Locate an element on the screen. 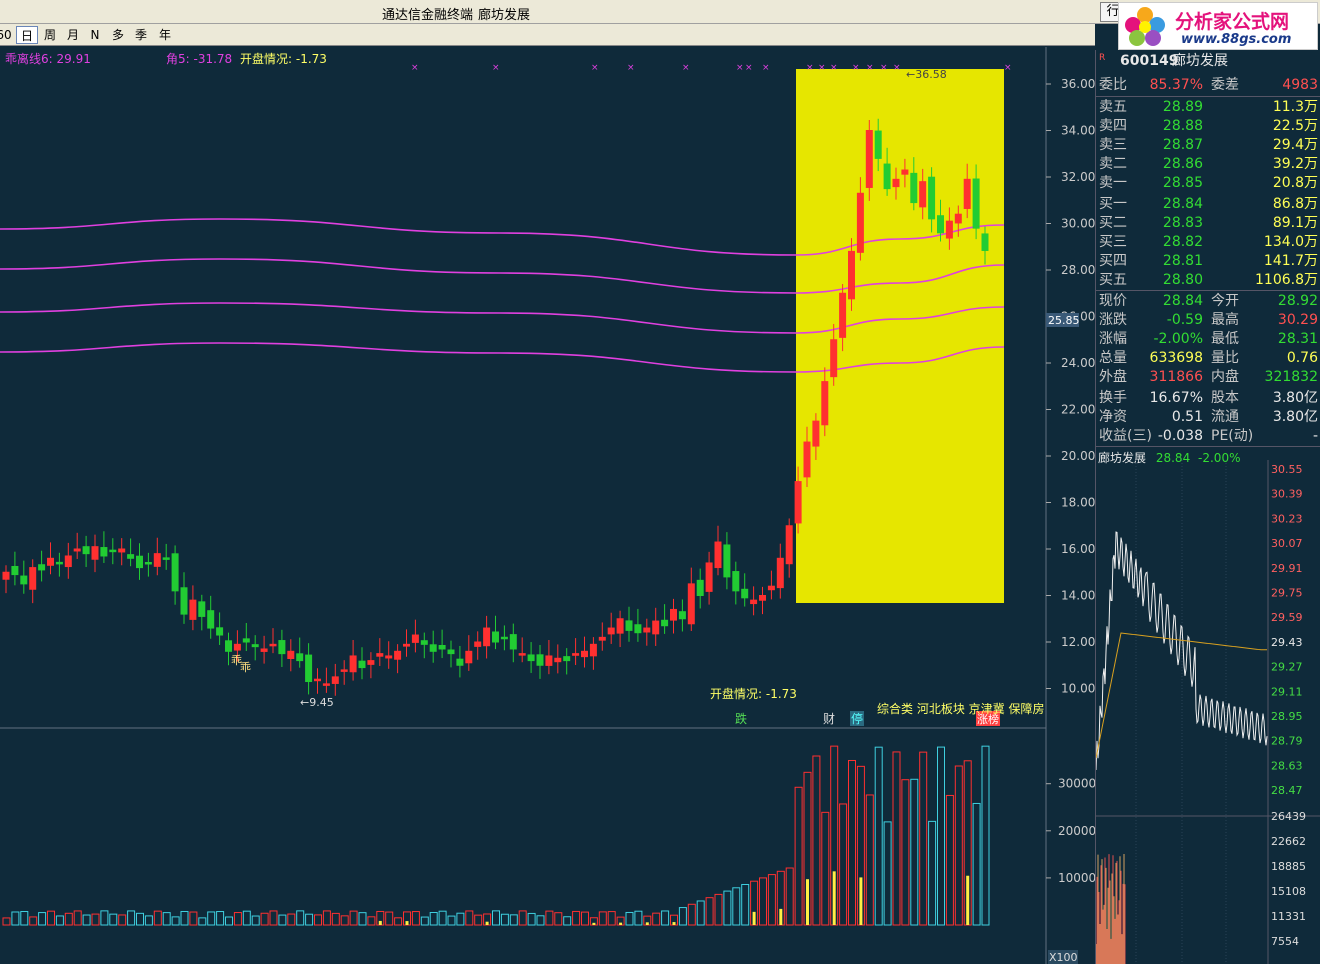 The height and width of the screenshot is (964, 1320). logo-brand: 分析家公式网 is located at coordinates (1232, 22).